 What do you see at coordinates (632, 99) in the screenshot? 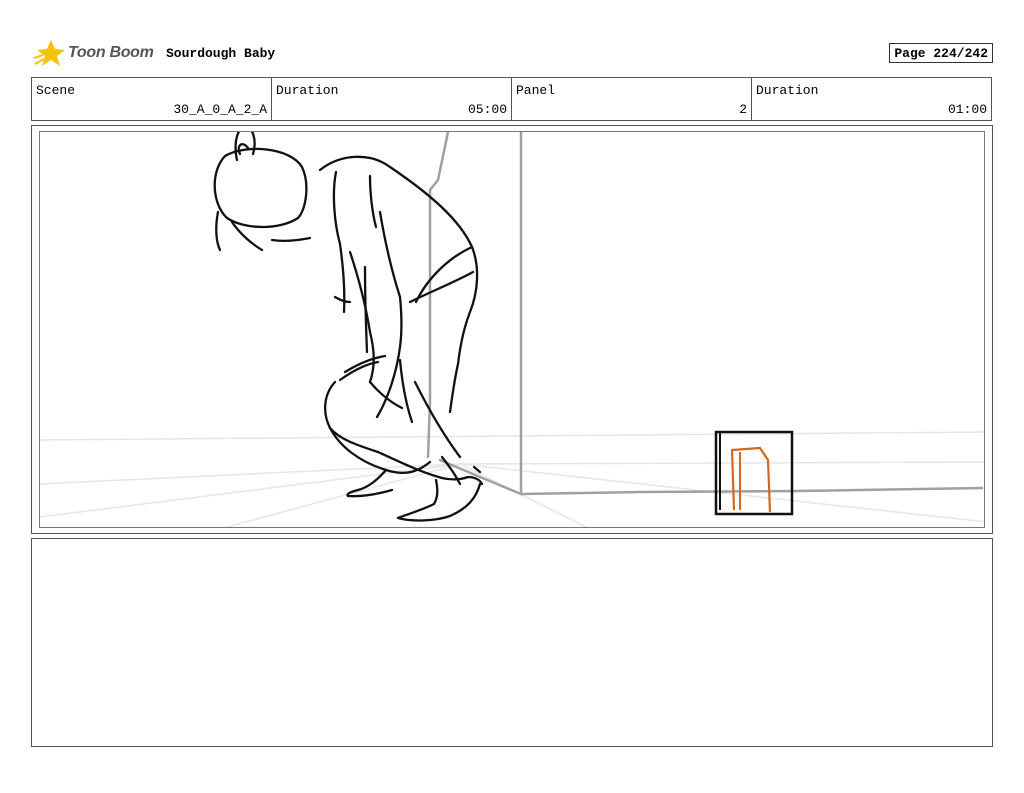
I see `panel-cell: Panel 2` at bounding box center [632, 99].